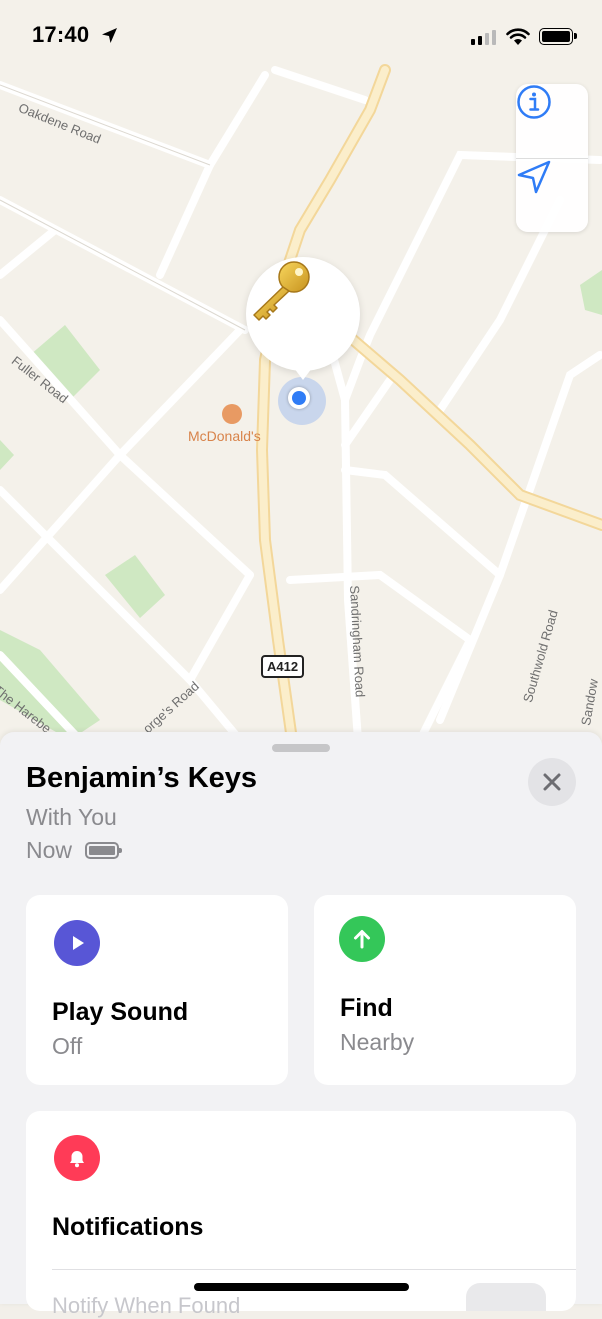  What do you see at coordinates (71, 817) in the screenshot?
I see `item-status: With You` at bounding box center [71, 817].